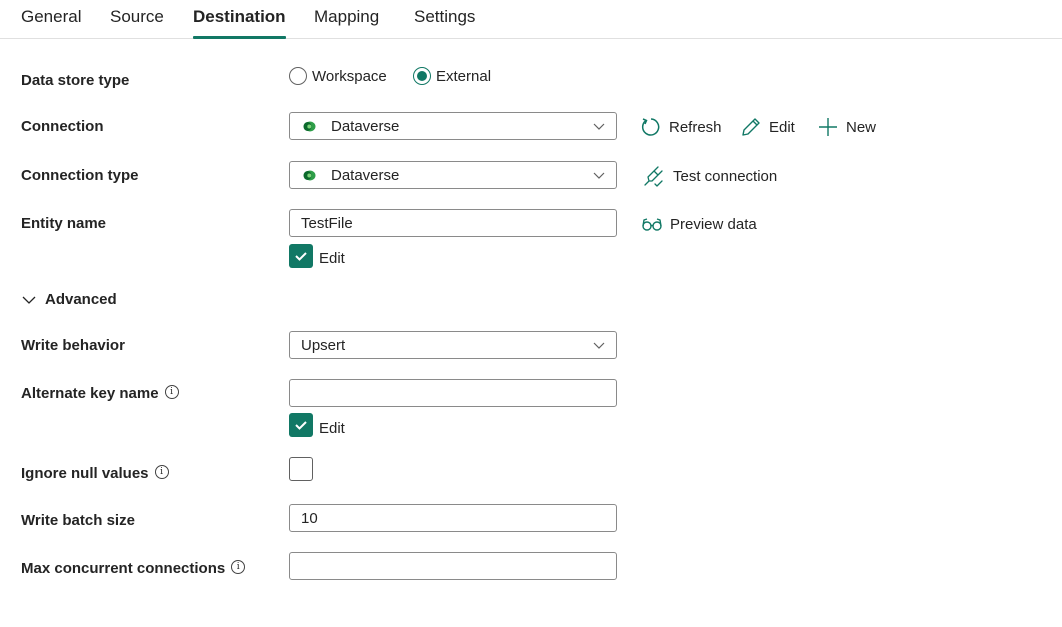  What do you see at coordinates (453, 566) in the screenshot?
I see `max-concurrent-connections-input` at bounding box center [453, 566].